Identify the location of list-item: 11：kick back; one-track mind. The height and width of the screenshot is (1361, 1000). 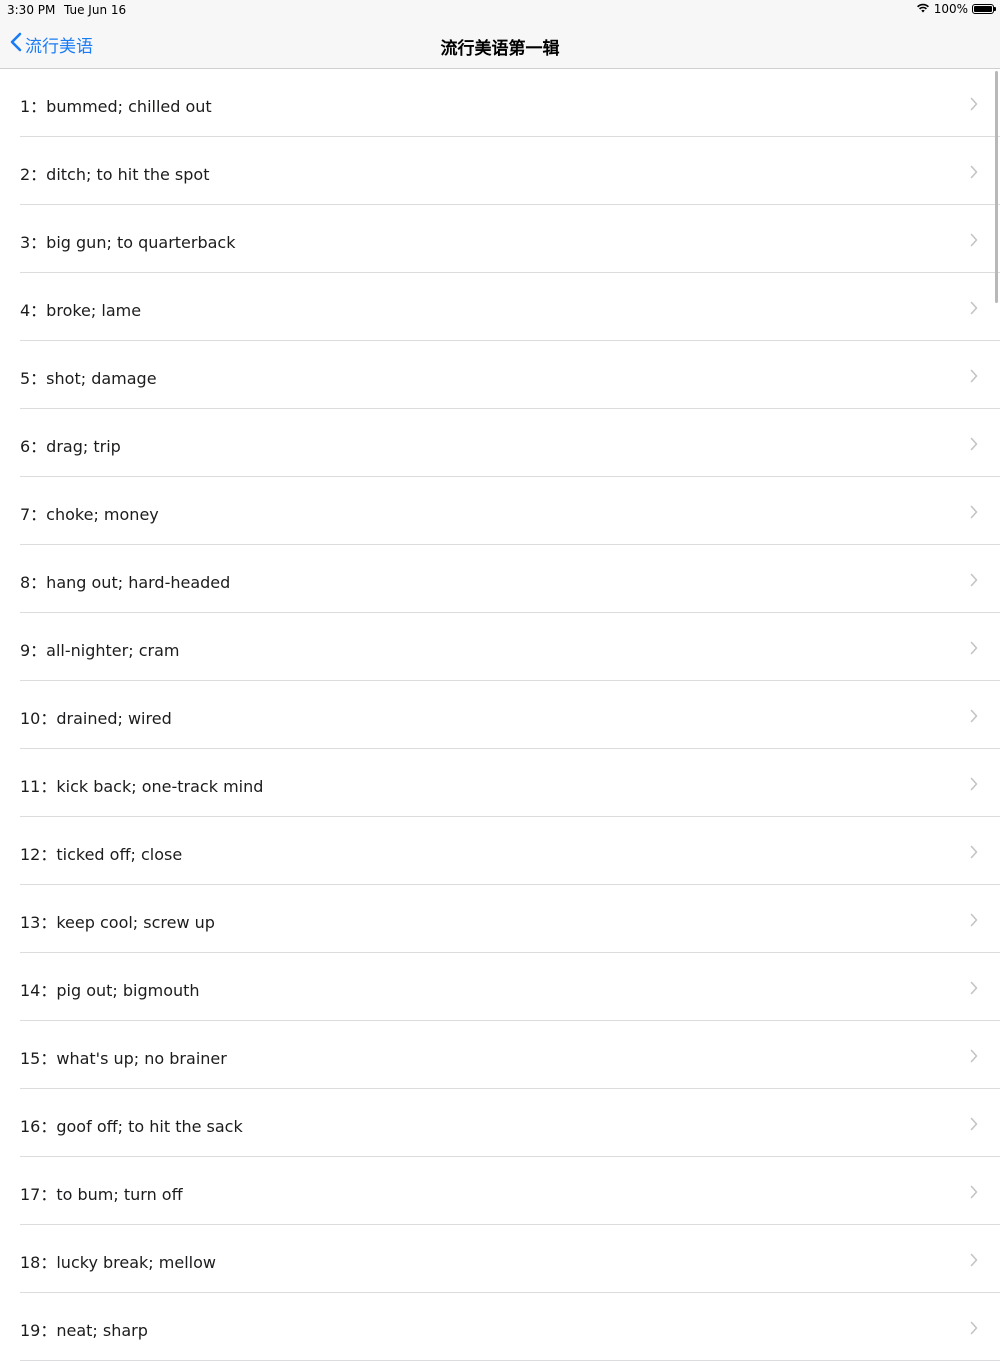
(510, 783).